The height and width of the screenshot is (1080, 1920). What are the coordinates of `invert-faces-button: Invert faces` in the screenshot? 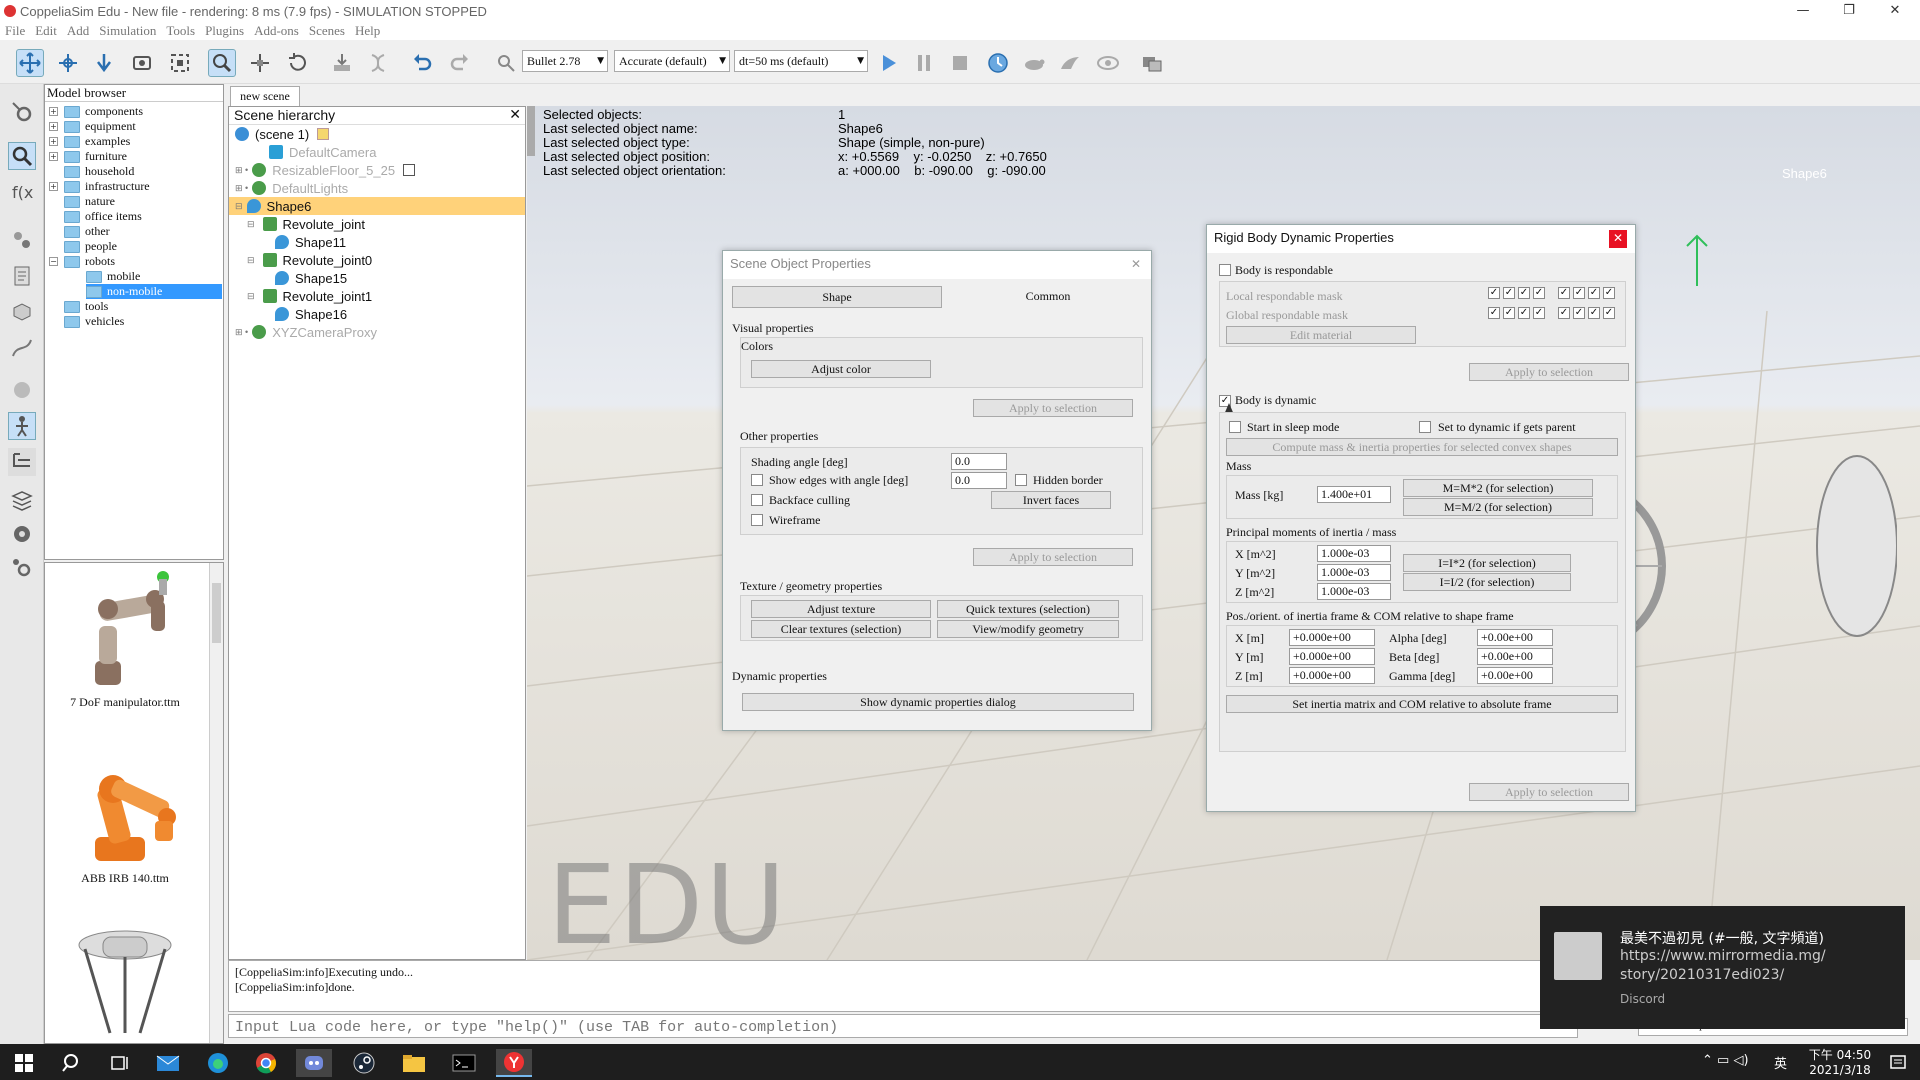 It's located at (1051, 500).